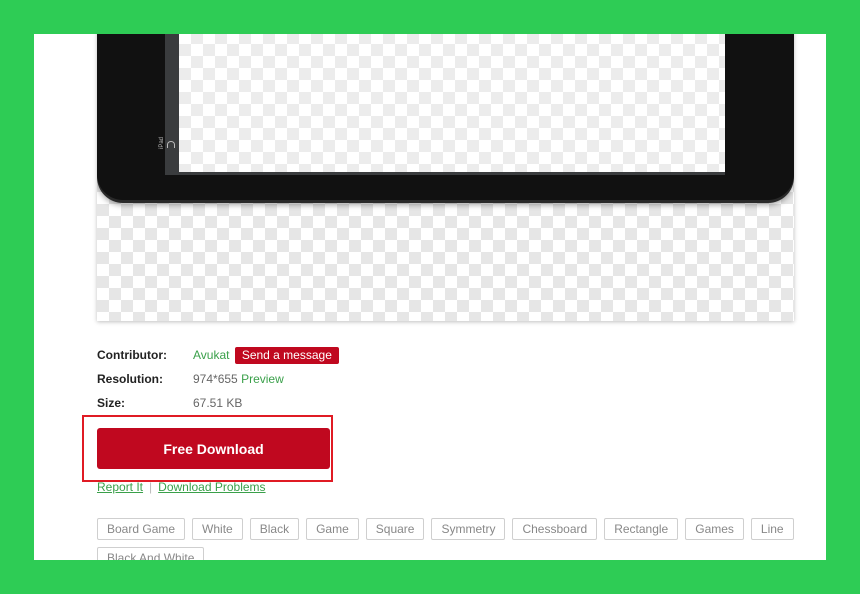  Describe the element at coordinates (130, 379) in the screenshot. I see `resolution-label: Resolution:` at that location.